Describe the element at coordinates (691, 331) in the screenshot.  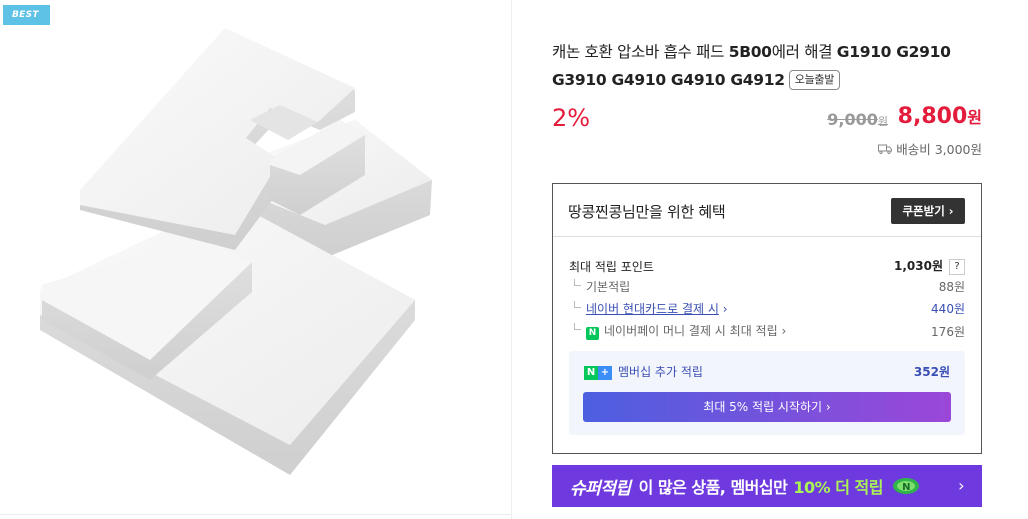
I see `npay-points-label: 네이버페이 머니 결제 시 최대 적립` at that location.